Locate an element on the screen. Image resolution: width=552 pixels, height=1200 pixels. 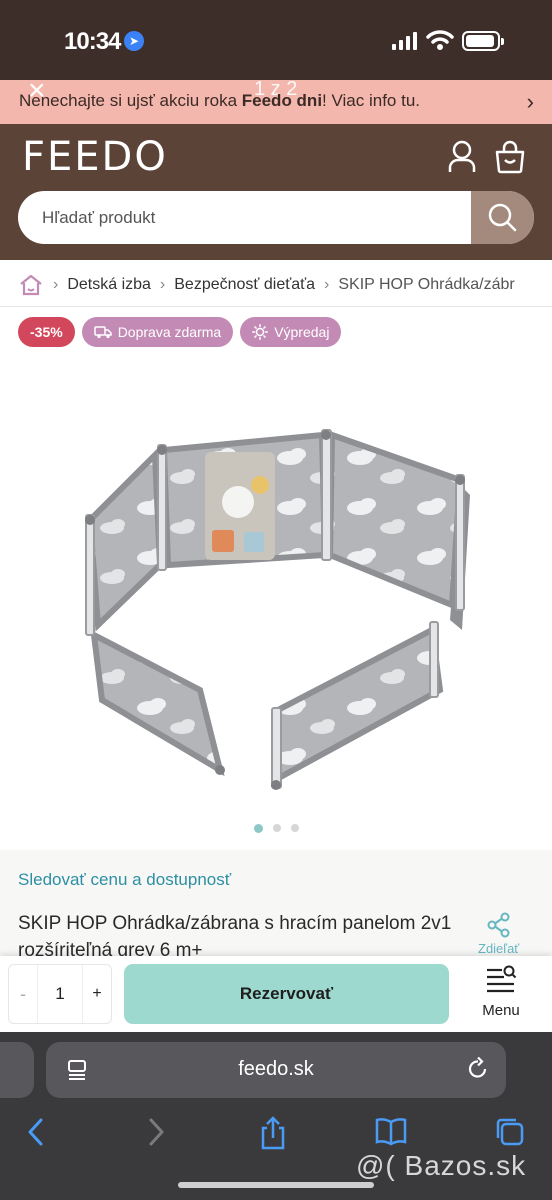
forward-icon is located at coordinates (156, 1132).